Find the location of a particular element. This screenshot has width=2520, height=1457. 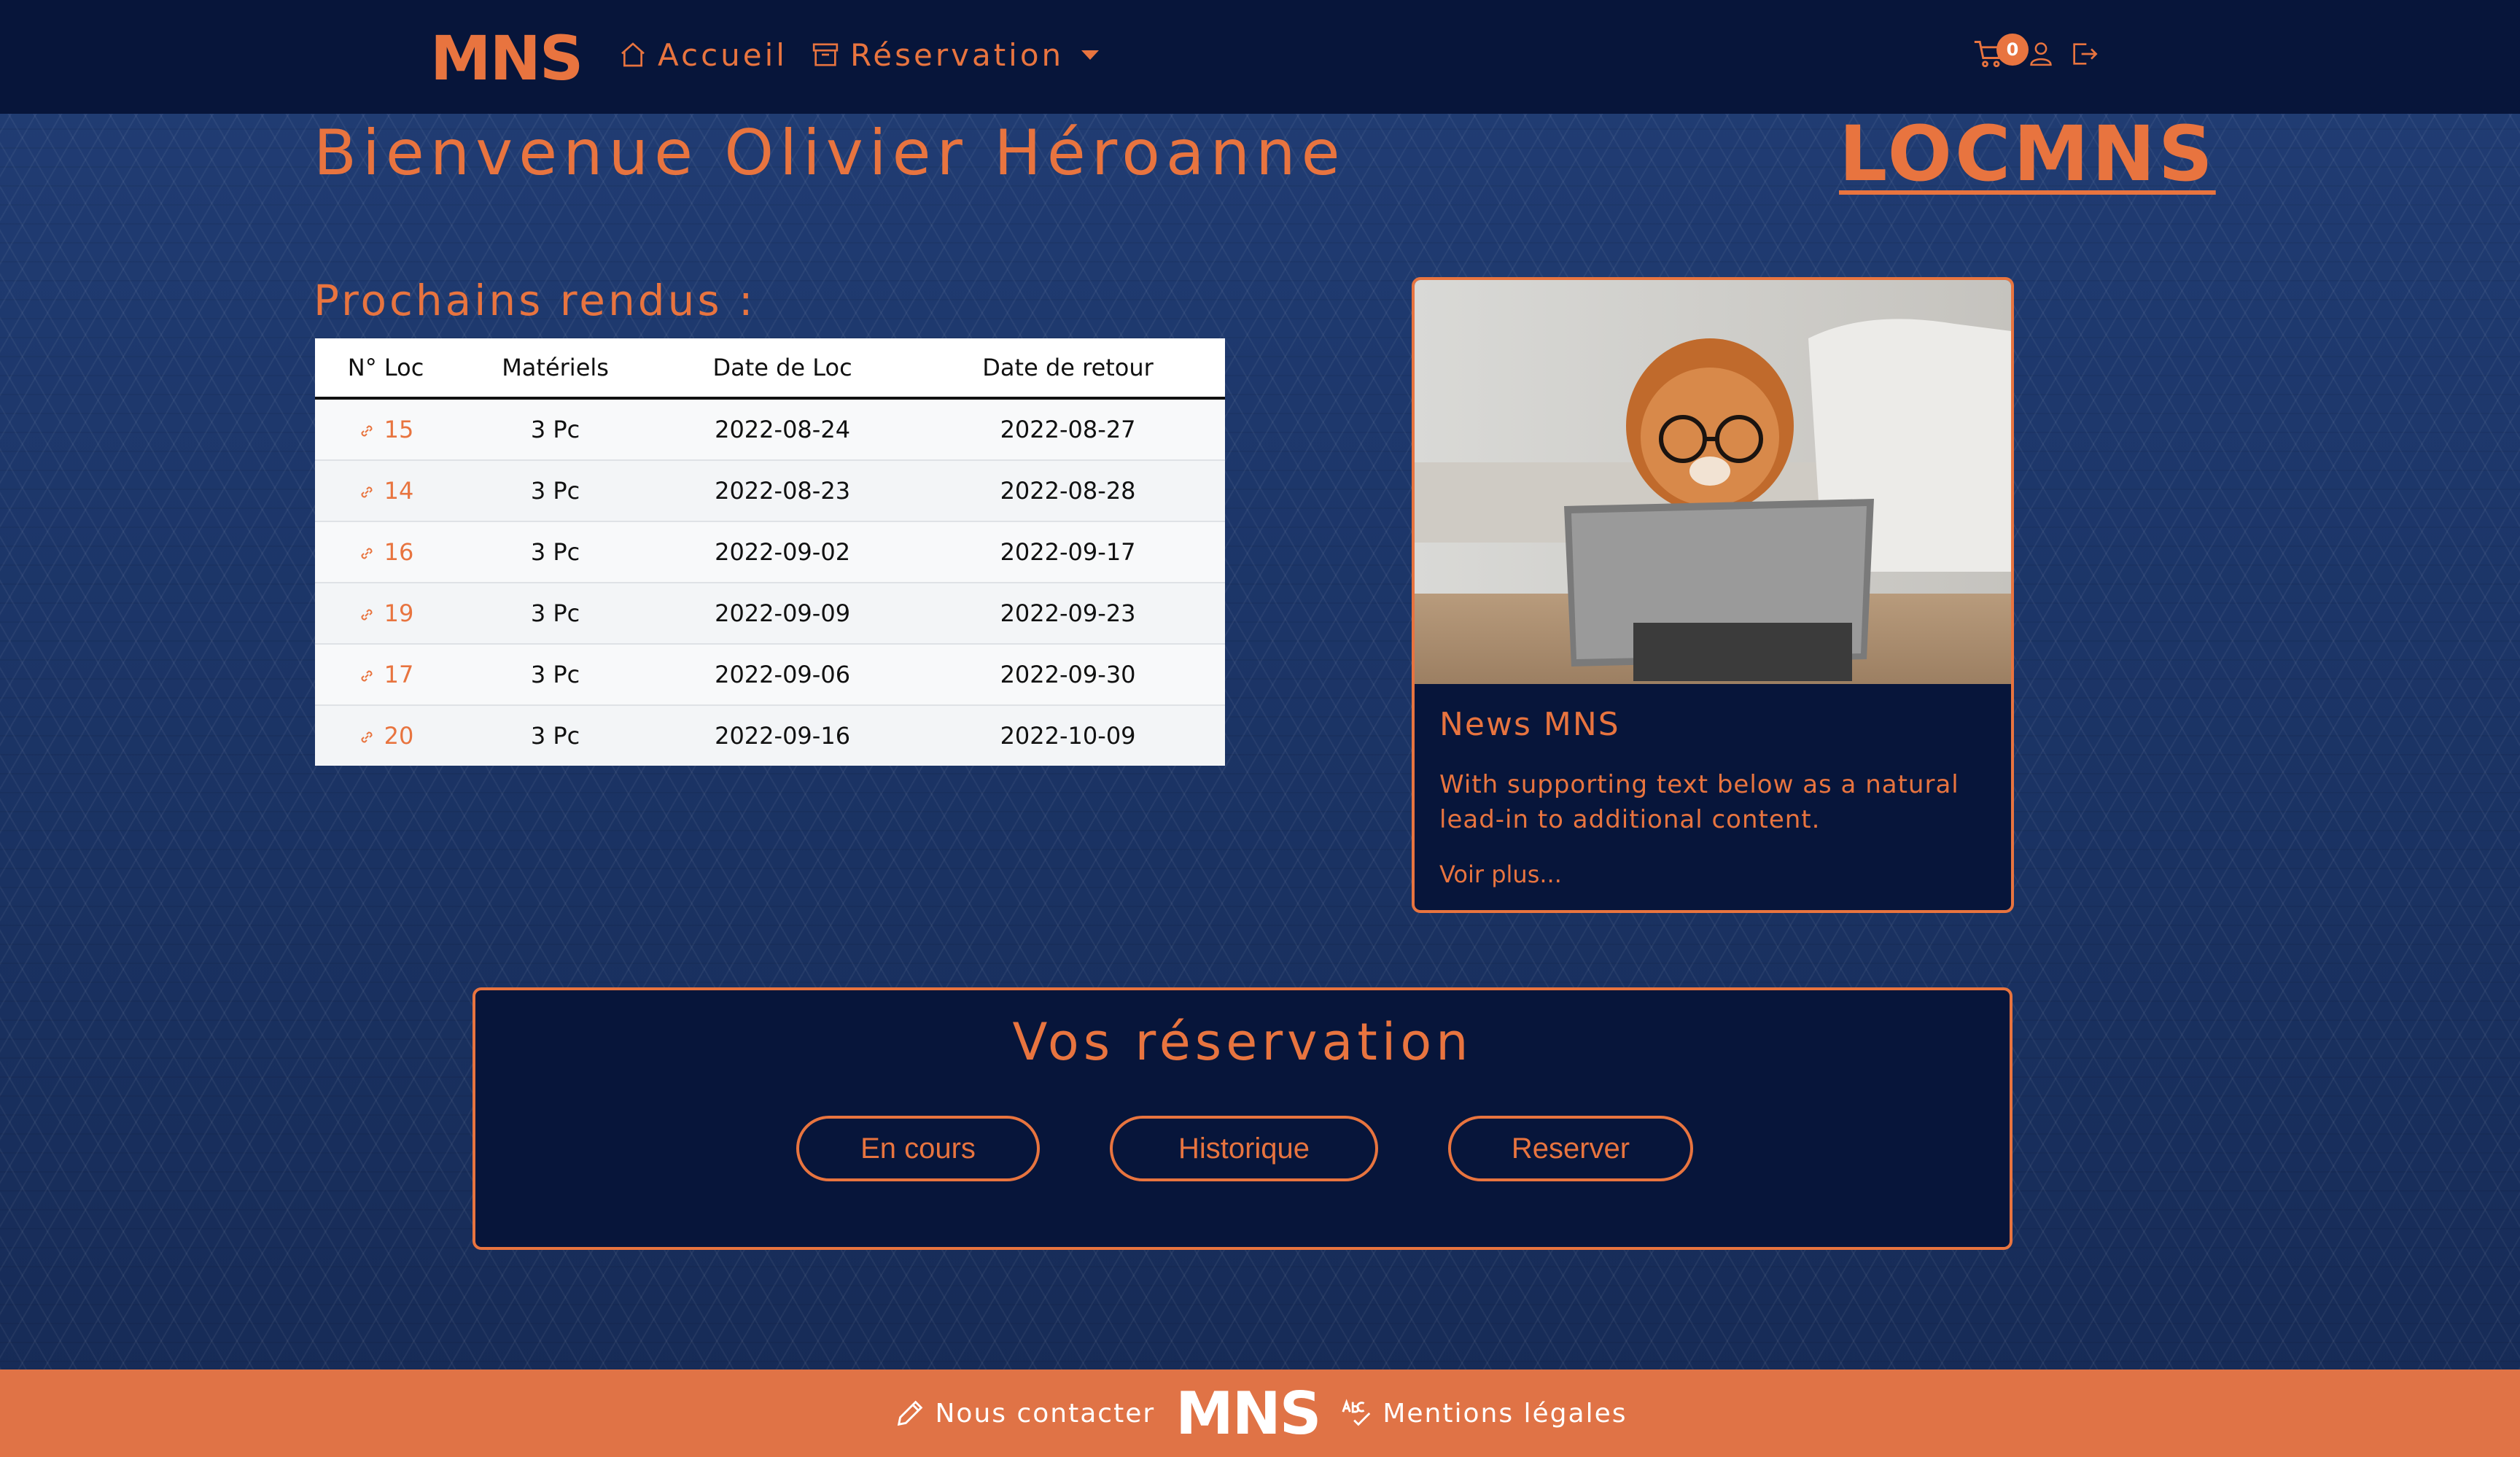

loc-link: 17 is located at coordinates (386, 675).